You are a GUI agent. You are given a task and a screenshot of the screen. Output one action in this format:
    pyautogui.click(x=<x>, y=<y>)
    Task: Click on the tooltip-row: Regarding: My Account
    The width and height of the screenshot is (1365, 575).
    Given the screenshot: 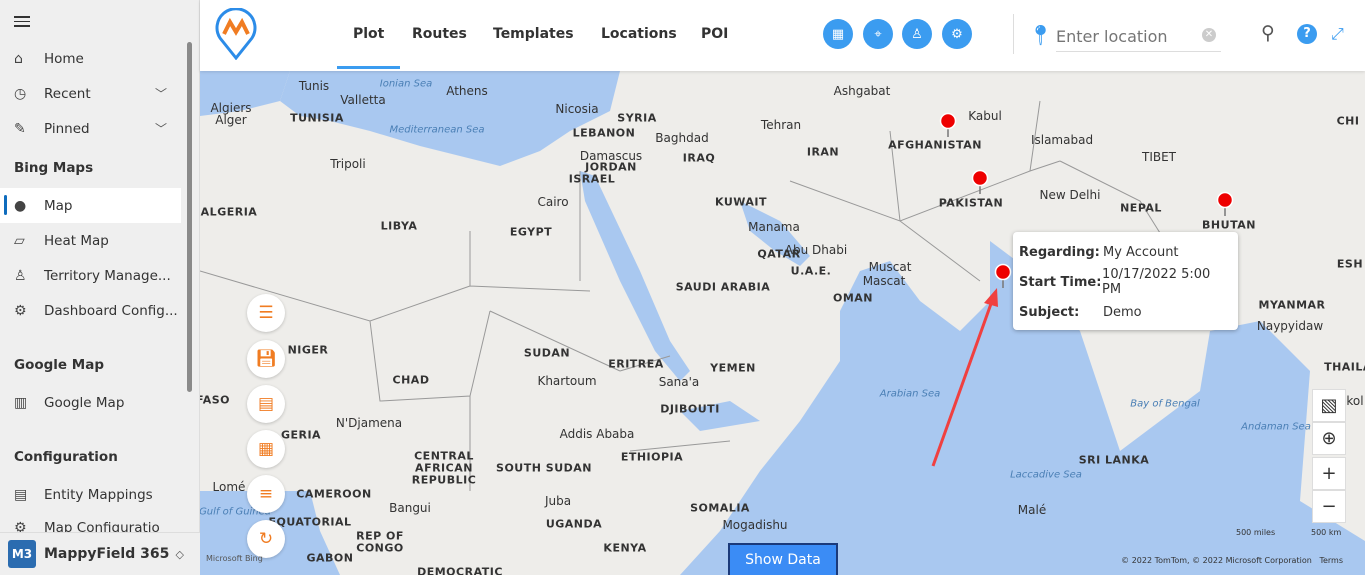 What is the action you would take?
    pyautogui.click(x=1099, y=252)
    